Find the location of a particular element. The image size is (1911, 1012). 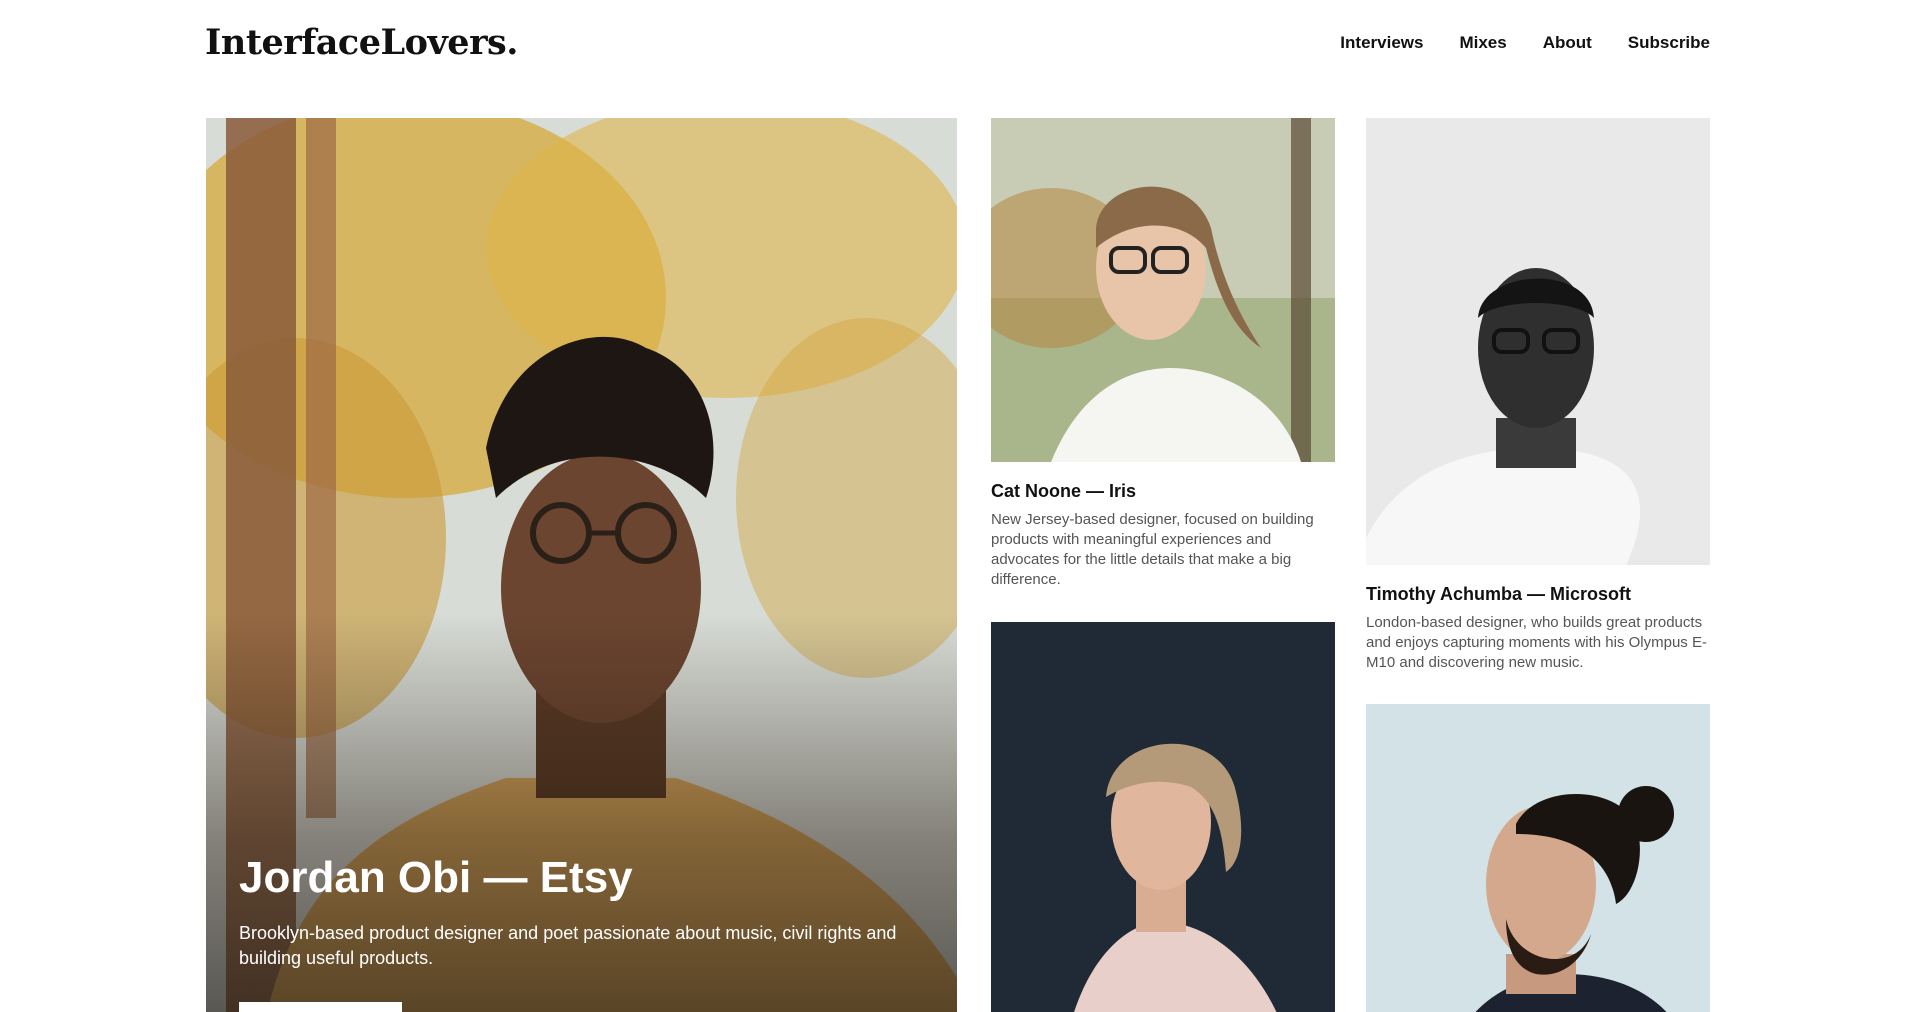

nav-subscribe: Subscribe is located at coordinates (1669, 43).